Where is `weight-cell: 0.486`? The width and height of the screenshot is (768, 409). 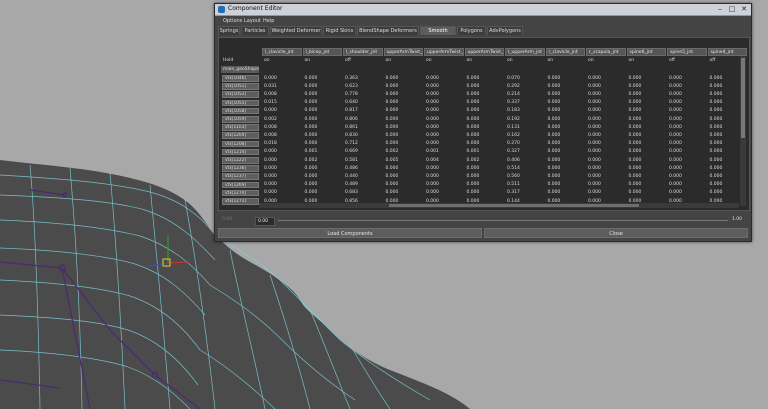
weight-cell: 0.486 is located at coordinates (351, 169).